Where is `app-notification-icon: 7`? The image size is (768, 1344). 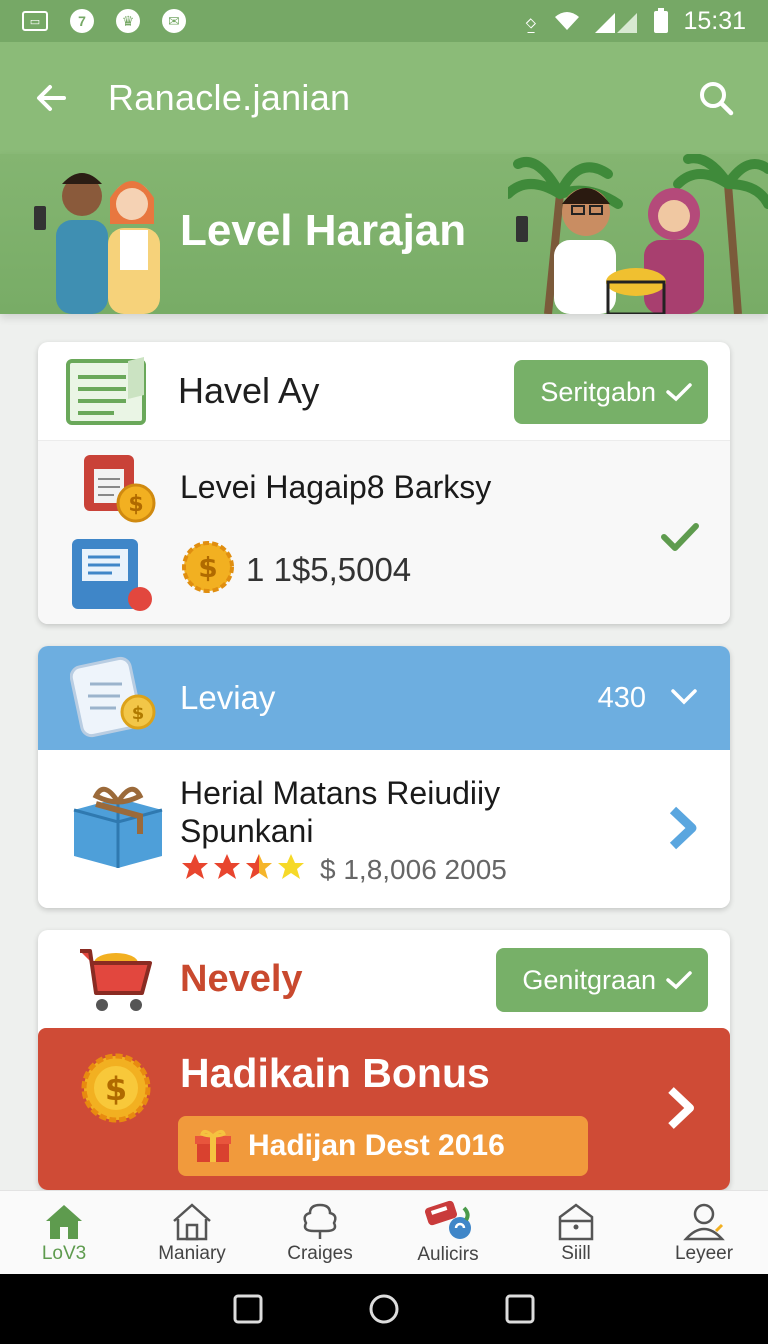 app-notification-icon: 7 is located at coordinates (82, 21).